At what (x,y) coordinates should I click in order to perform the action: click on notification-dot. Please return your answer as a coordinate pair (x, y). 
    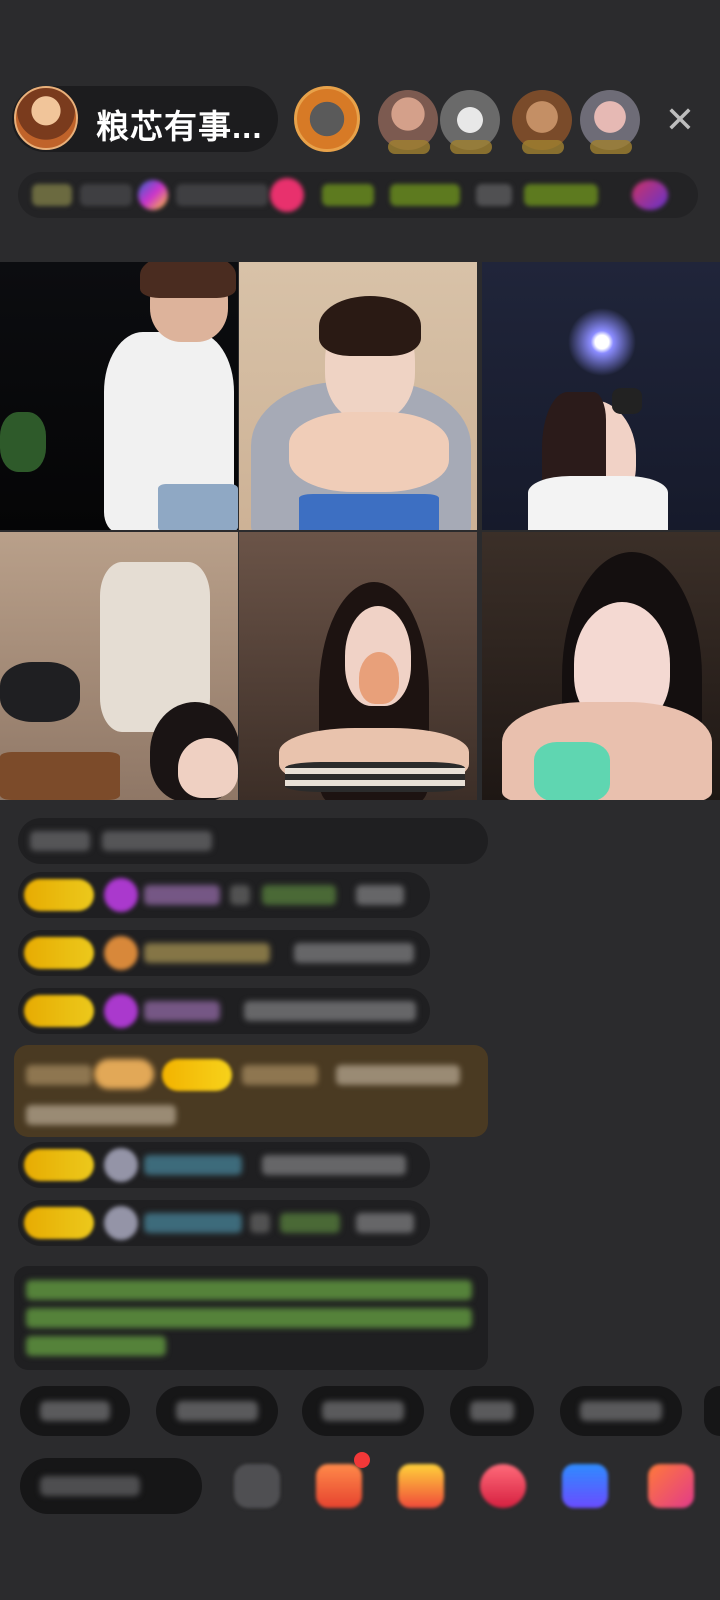
    Looking at the image, I should click on (362, 1460).